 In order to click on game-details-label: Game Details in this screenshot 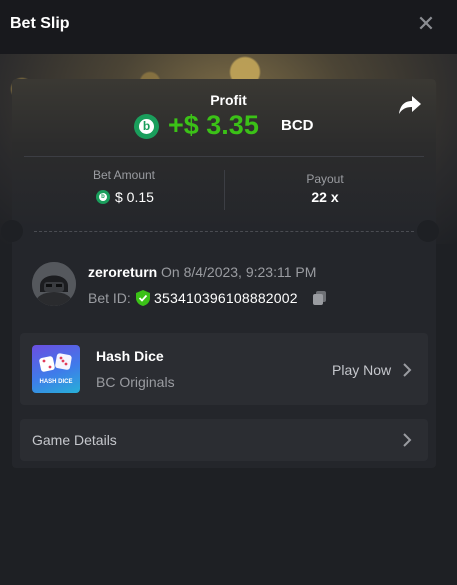, I will do `click(74, 440)`.